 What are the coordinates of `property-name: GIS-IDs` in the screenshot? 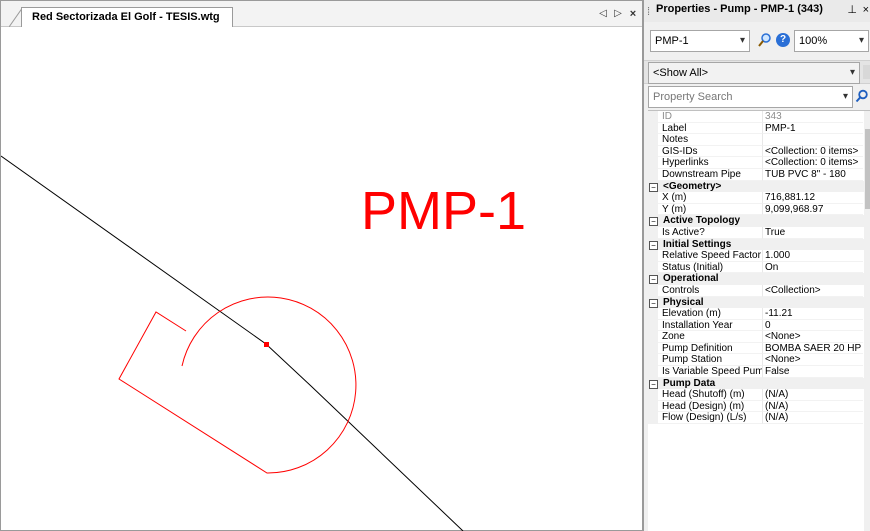 It's located at (710, 152).